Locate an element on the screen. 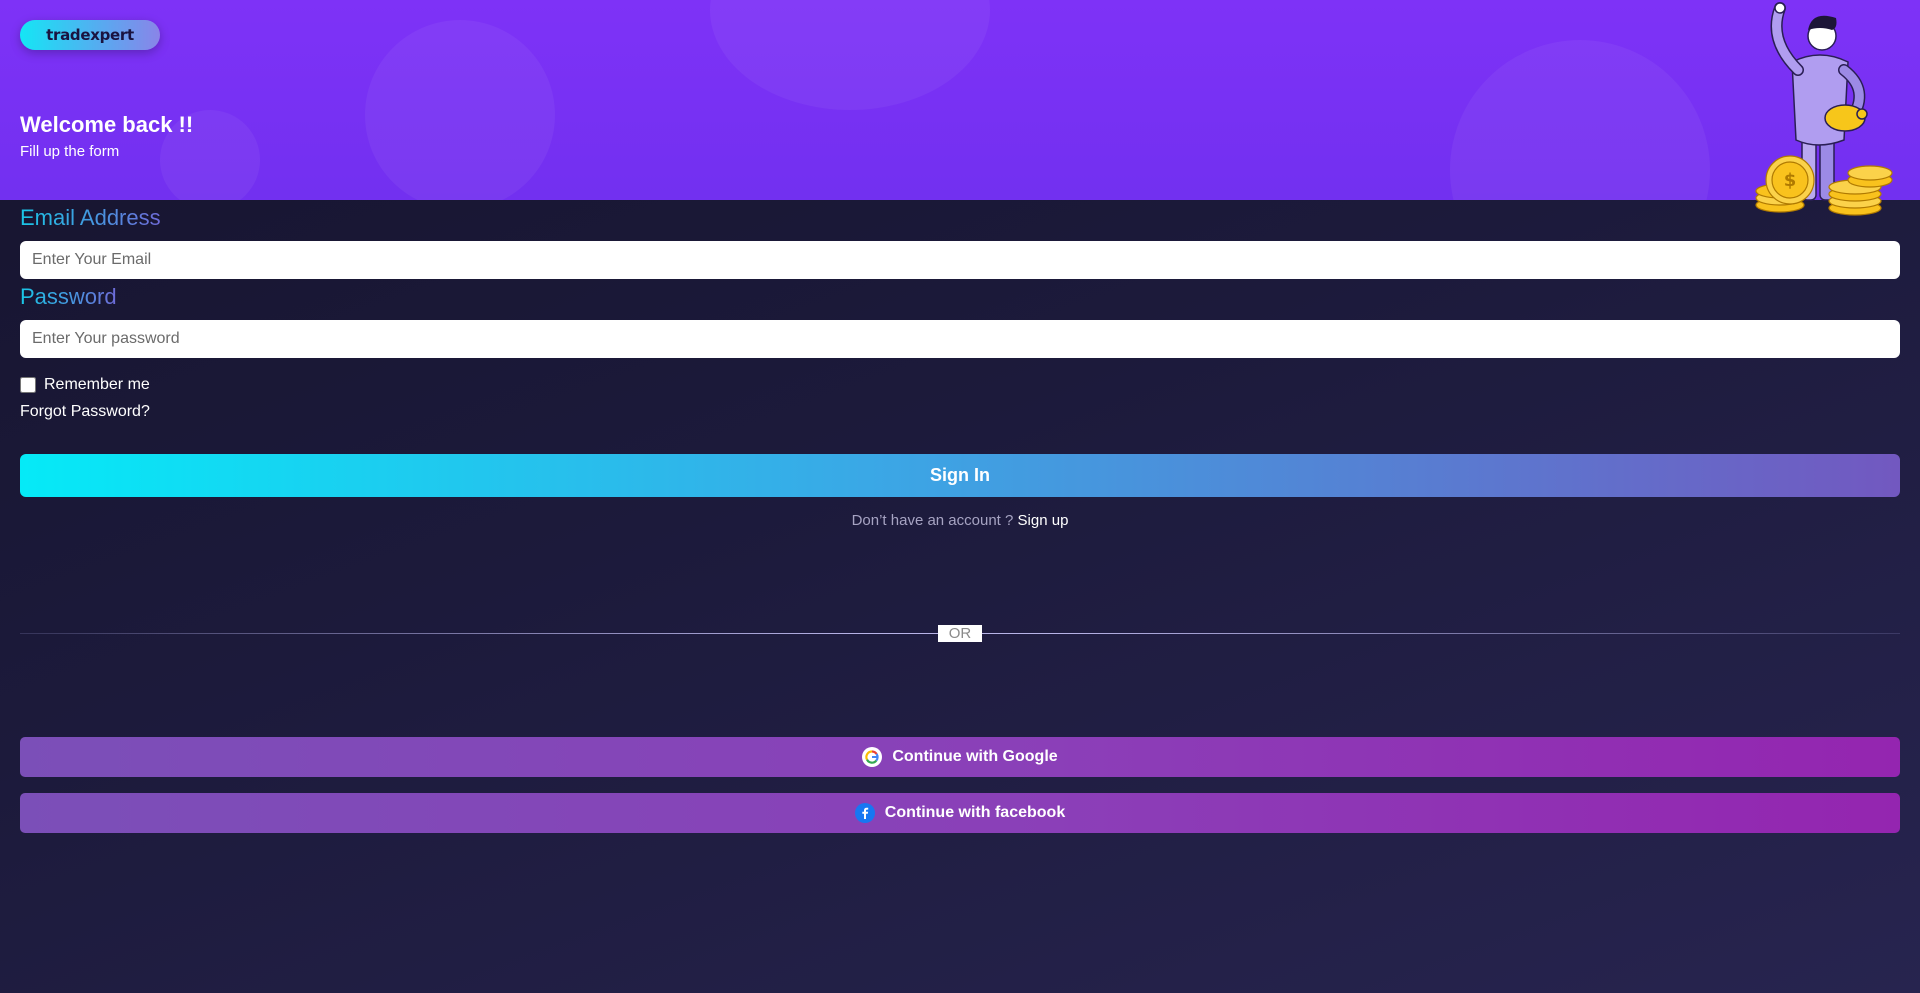 Image resolution: width=1920 pixels, height=993 pixels. google-button-label: Continue with Google is located at coordinates (975, 756).